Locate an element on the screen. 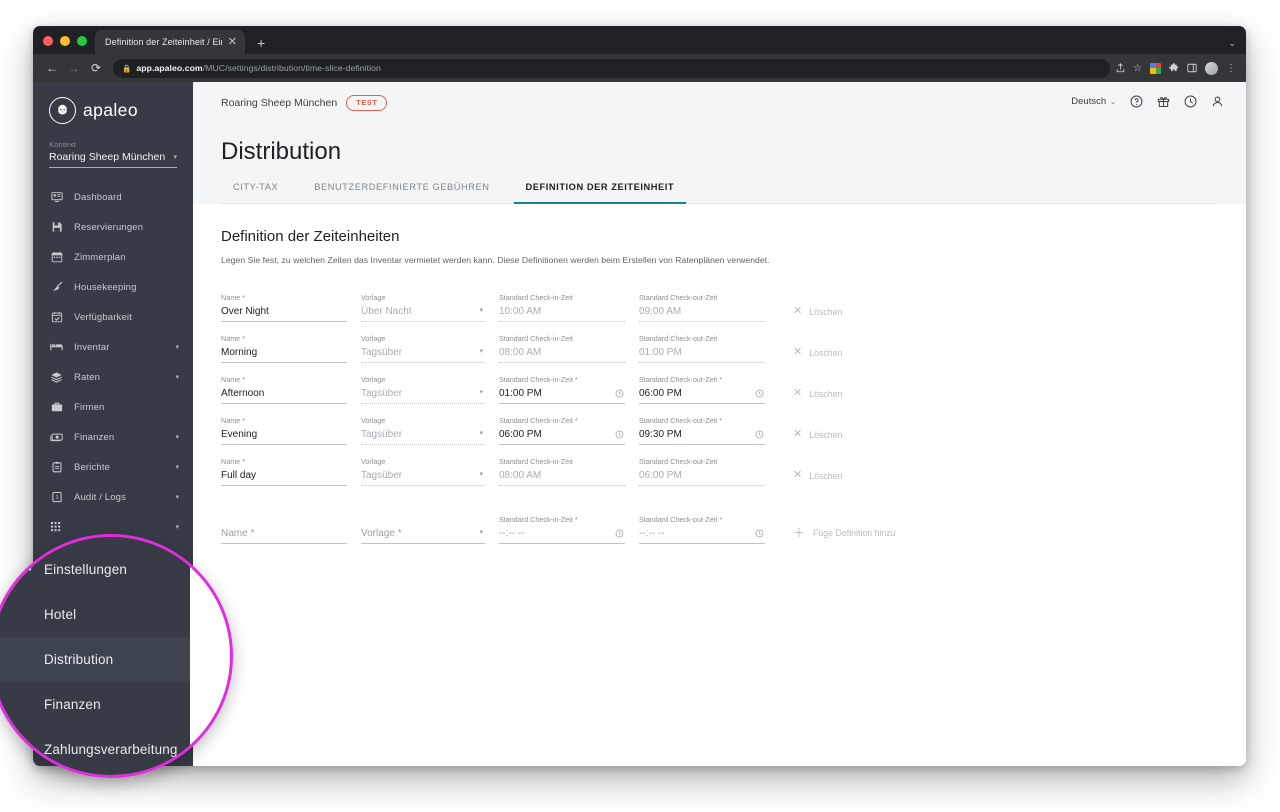 The image size is (1280, 812). sidebar-item-verfuegbarkeit: Verfügbarkeit is located at coordinates (113, 317).